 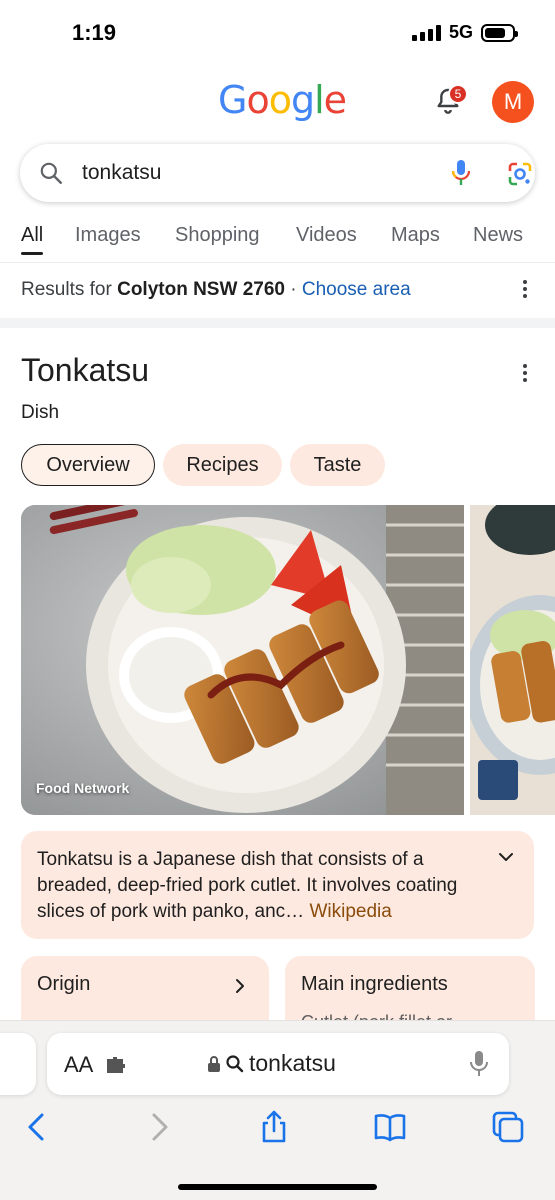 I want to click on origin-title: Origin, so click(x=64, y=984).